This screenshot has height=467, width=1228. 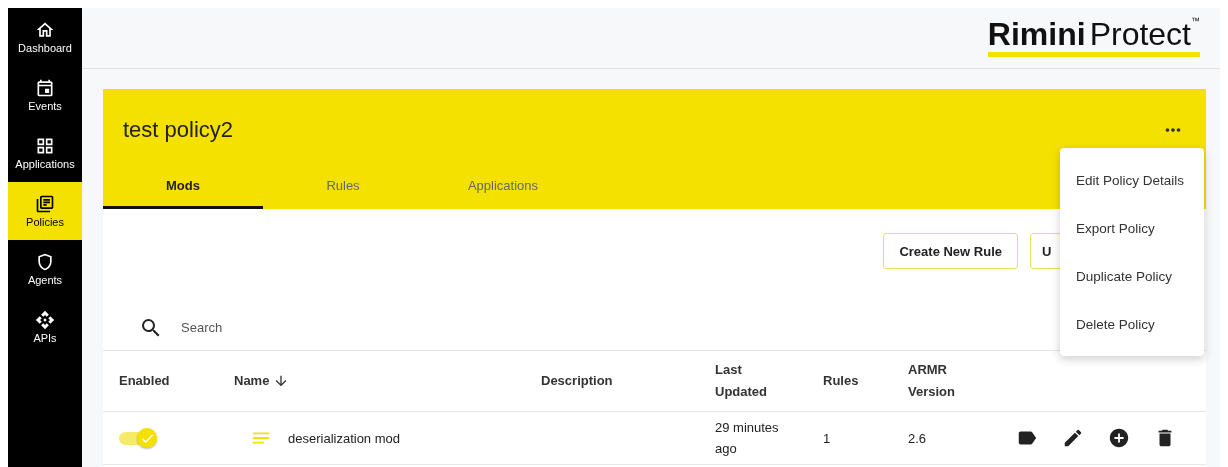 What do you see at coordinates (950, 251) in the screenshot?
I see `action-button: Create New Rule` at bounding box center [950, 251].